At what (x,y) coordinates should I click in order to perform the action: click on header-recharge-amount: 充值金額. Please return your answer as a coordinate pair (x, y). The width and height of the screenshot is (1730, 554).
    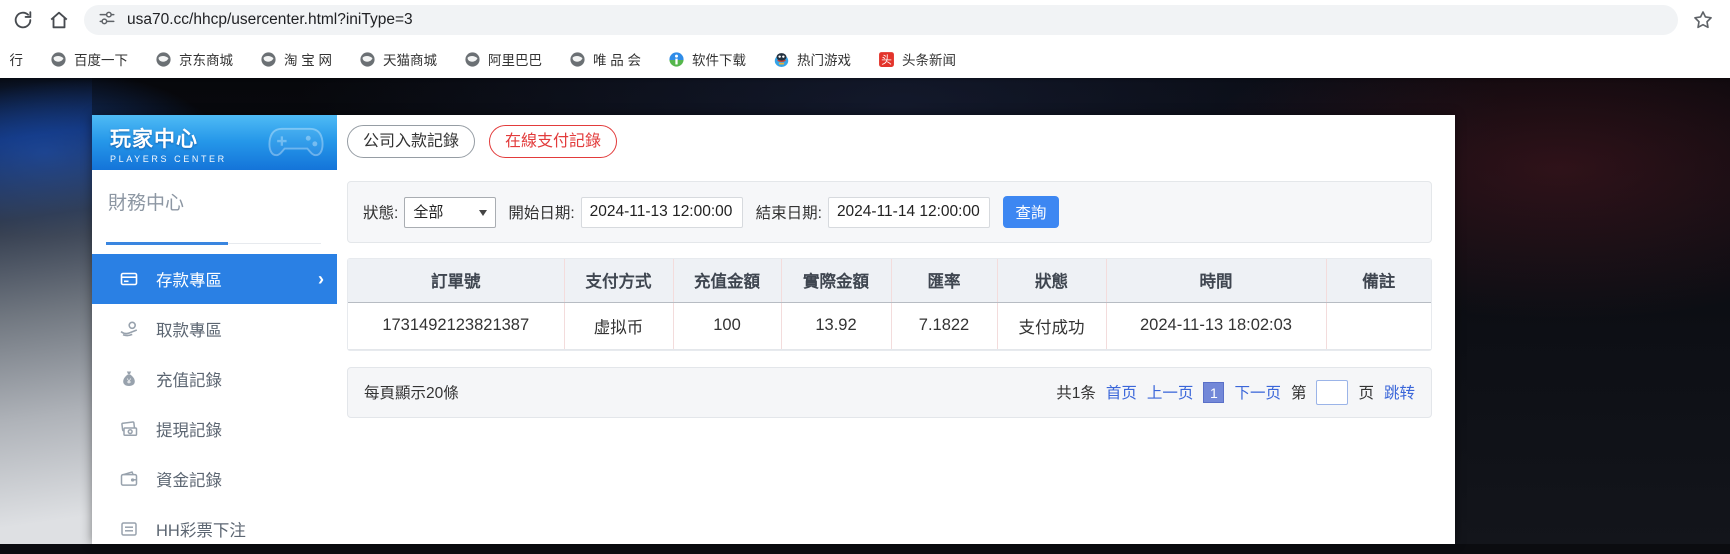
    Looking at the image, I should click on (727, 280).